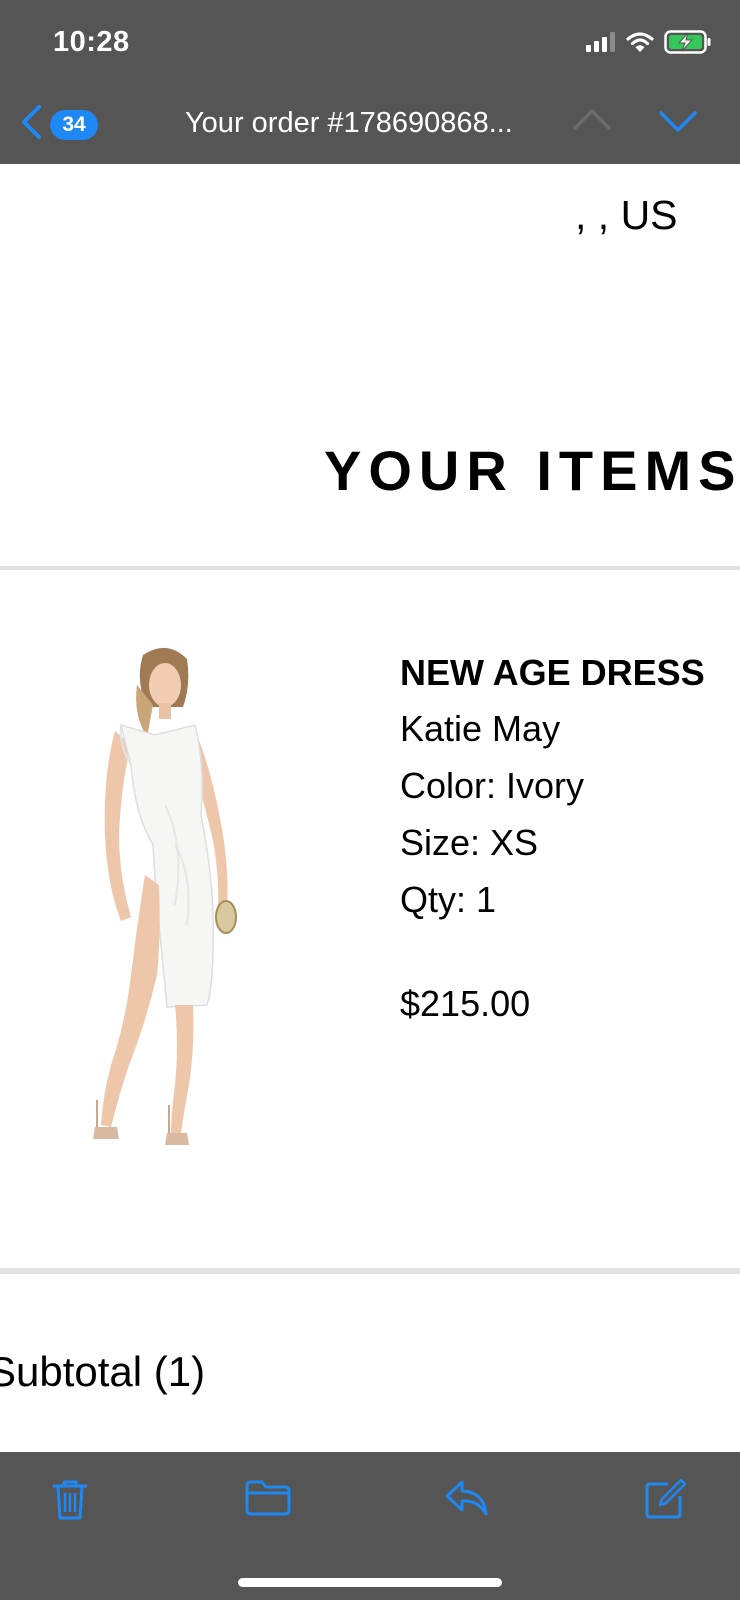  I want to click on subtotal-label: Subtotal (1), so click(103, 1371).